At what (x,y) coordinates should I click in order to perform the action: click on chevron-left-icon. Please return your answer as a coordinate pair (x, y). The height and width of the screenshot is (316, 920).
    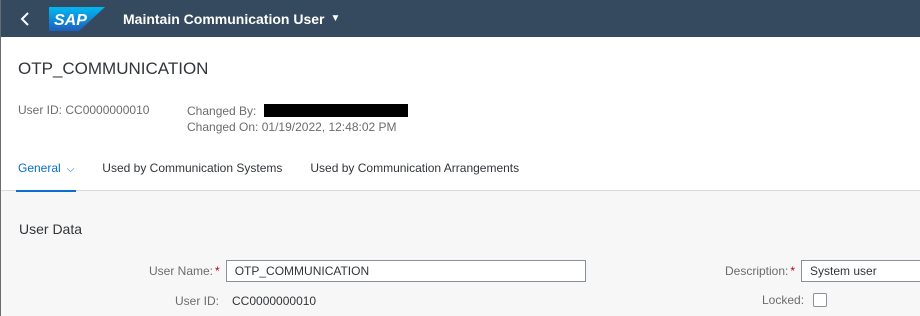
    Looking at the image, I should click on (24, 18).